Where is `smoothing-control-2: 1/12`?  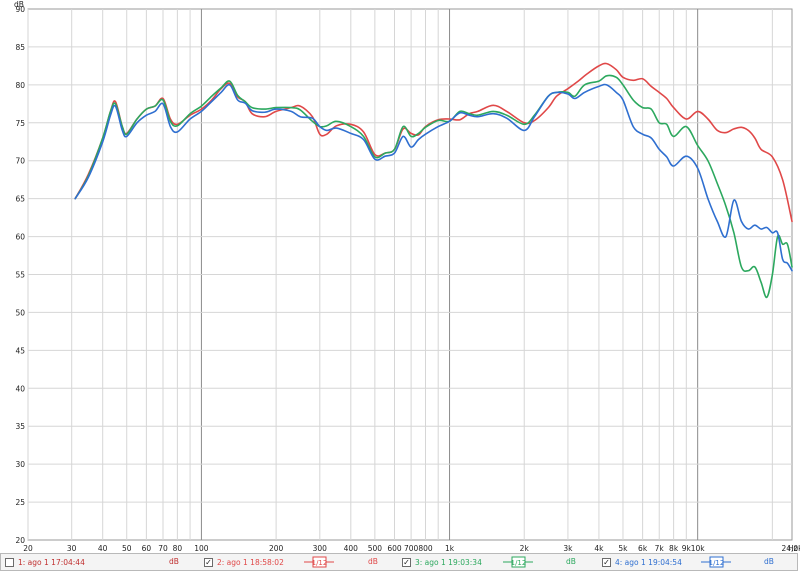
smoothing-control-2: 1/12 is located at coordinates (319, 562).